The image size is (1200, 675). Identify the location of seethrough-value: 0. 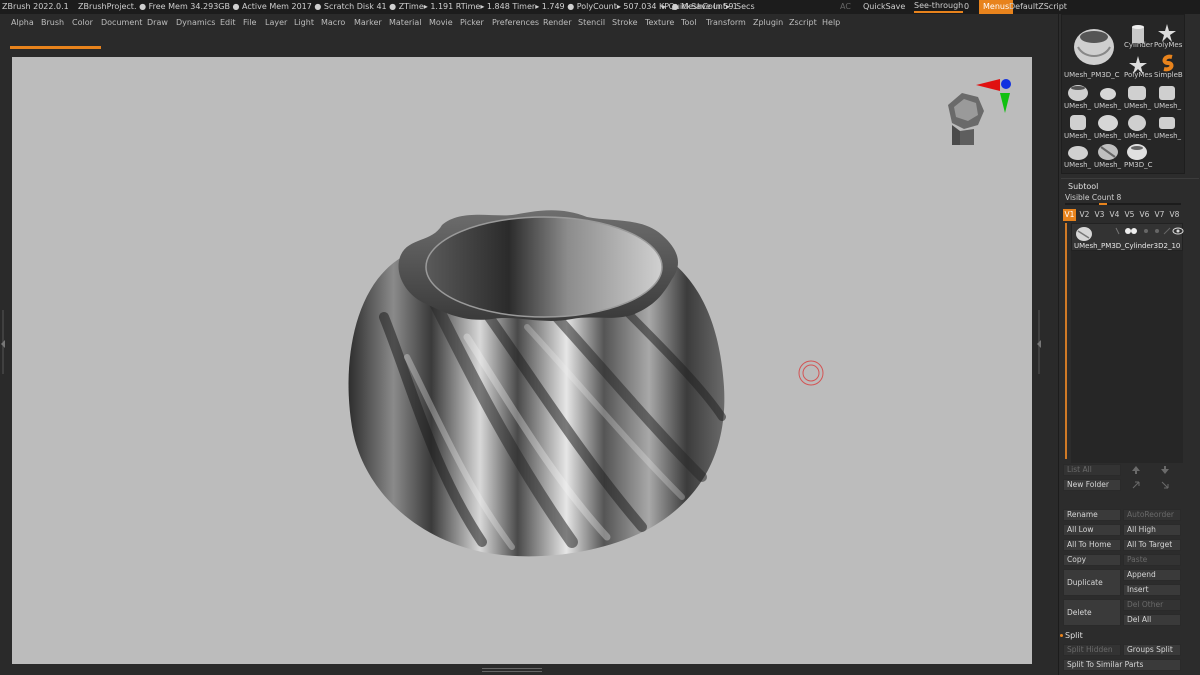
(967, 6).